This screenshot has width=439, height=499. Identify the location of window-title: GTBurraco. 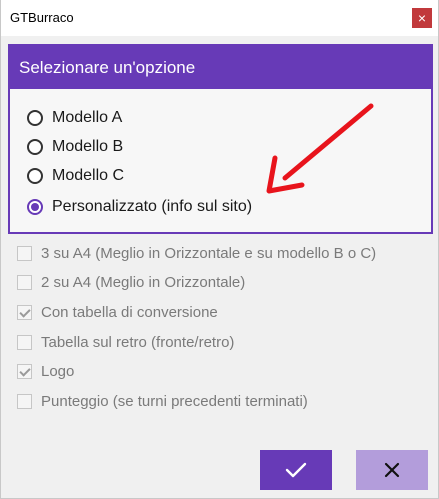
(42, 17).